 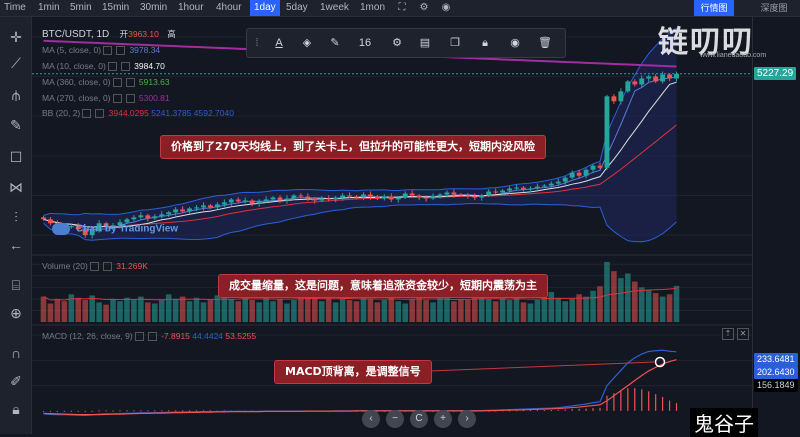 I want to click on fullscreen-icon: ⛶, so click(x=402, y=8).